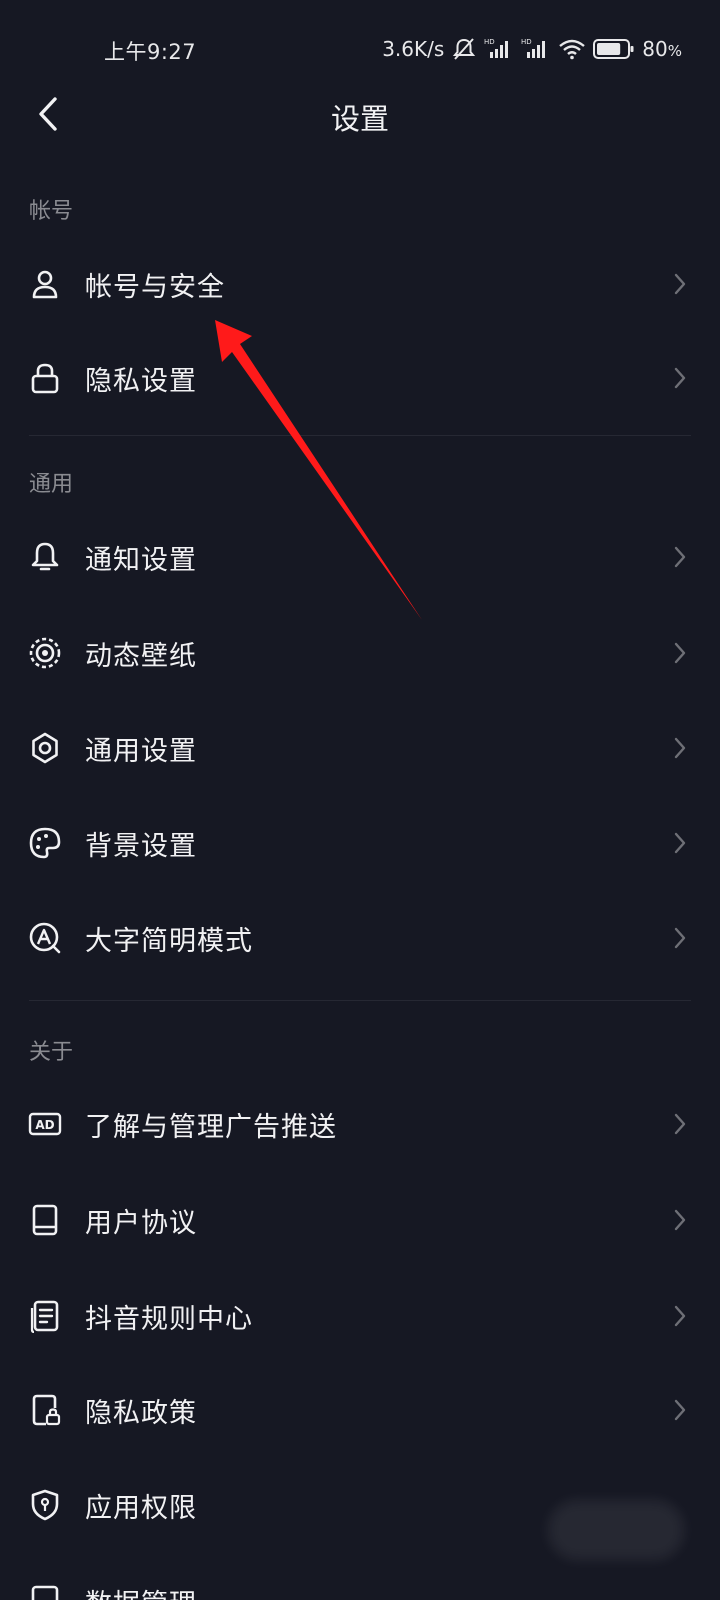  I want to click on data-icon, so click(45, 1592).